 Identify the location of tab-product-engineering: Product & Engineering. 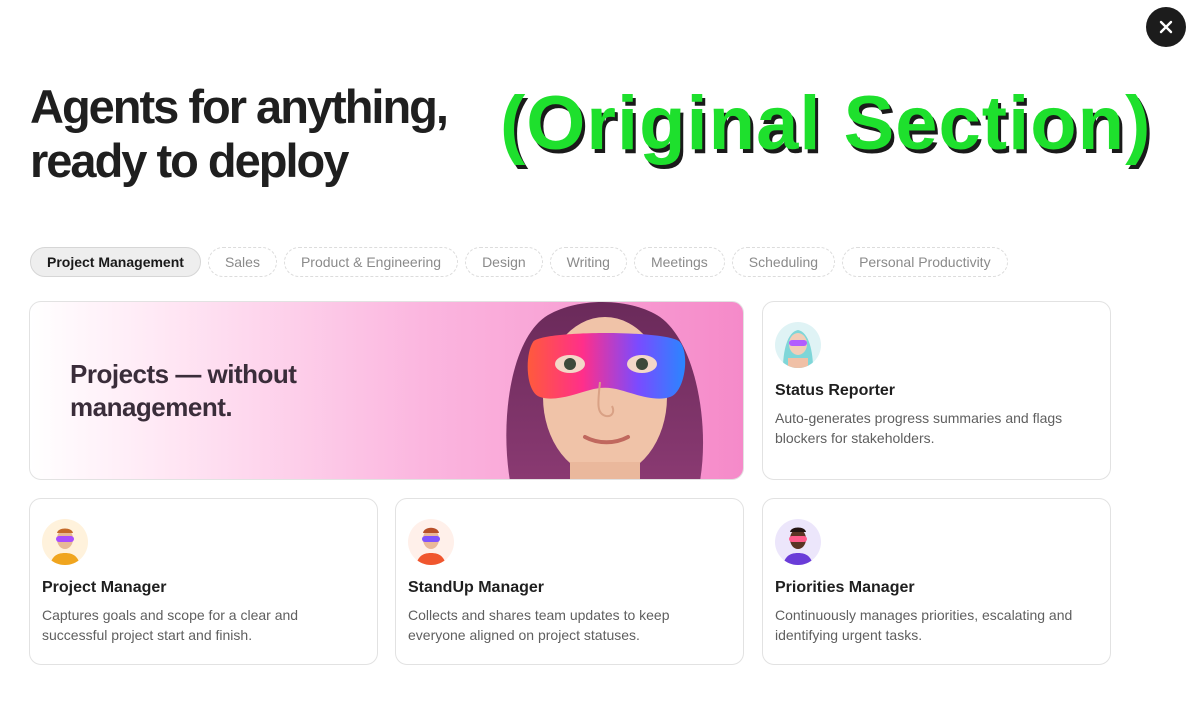
(371, 262).